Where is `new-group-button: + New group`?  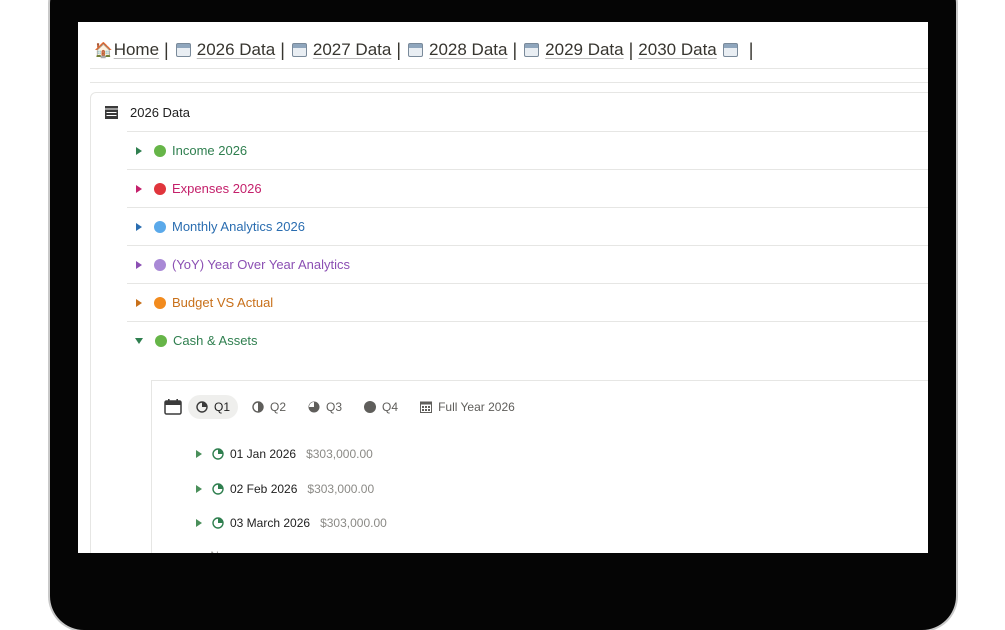
new-group-button: + New group is located at coordinates (289, 547).